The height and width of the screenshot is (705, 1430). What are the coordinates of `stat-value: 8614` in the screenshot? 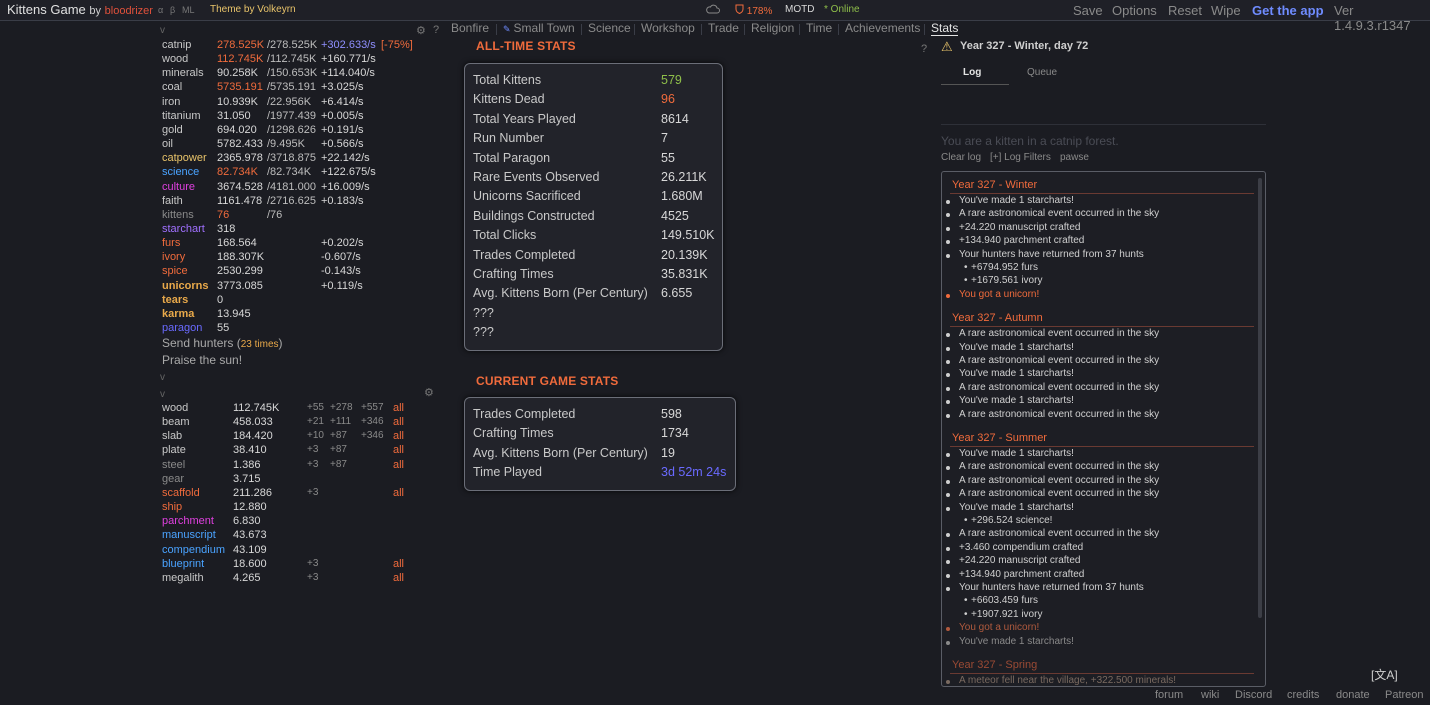 It's located at (675, 118).